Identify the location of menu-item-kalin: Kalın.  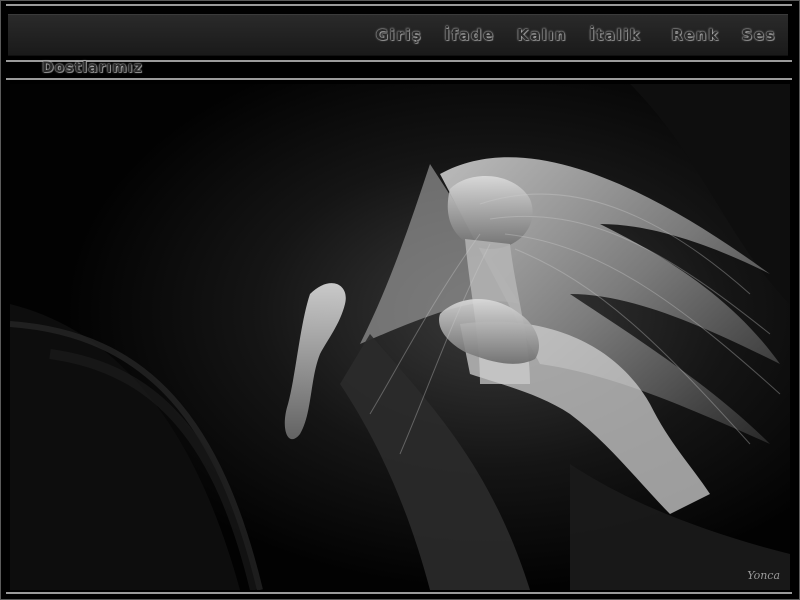
(542, 35).